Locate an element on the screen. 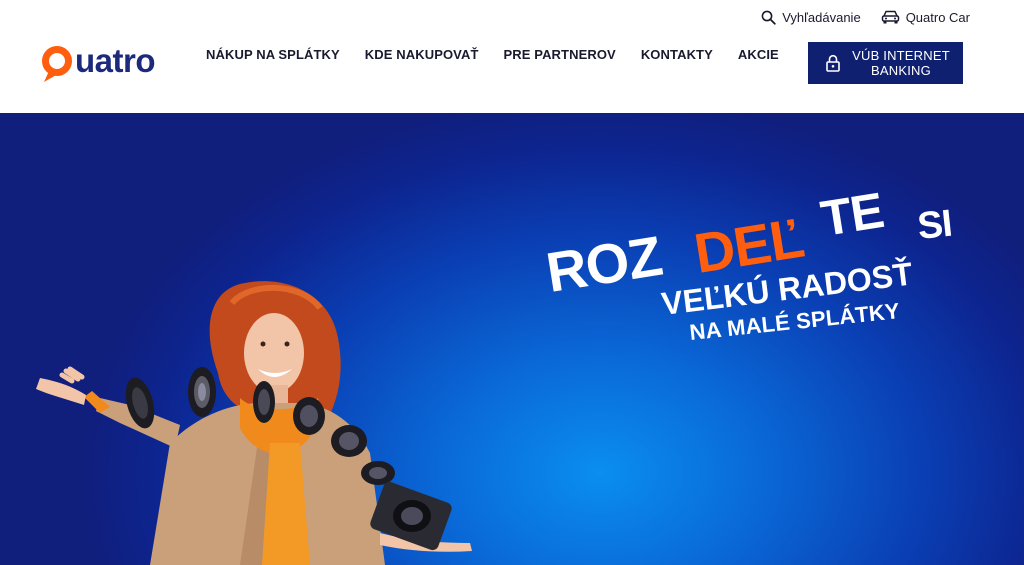  bank-button-line2: BANKING is located at coordinates (901, 70).